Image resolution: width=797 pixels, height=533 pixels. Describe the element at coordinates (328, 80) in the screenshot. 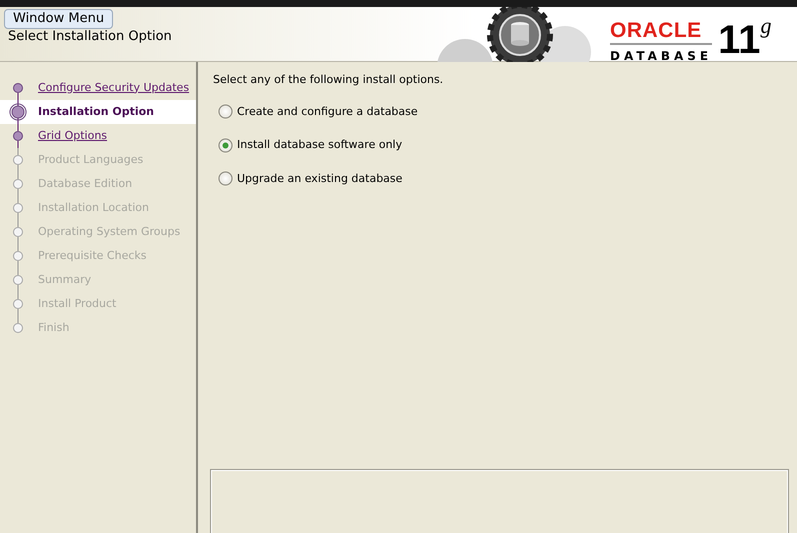

I see `instruction-text: Select any of the following install options.` at that location.